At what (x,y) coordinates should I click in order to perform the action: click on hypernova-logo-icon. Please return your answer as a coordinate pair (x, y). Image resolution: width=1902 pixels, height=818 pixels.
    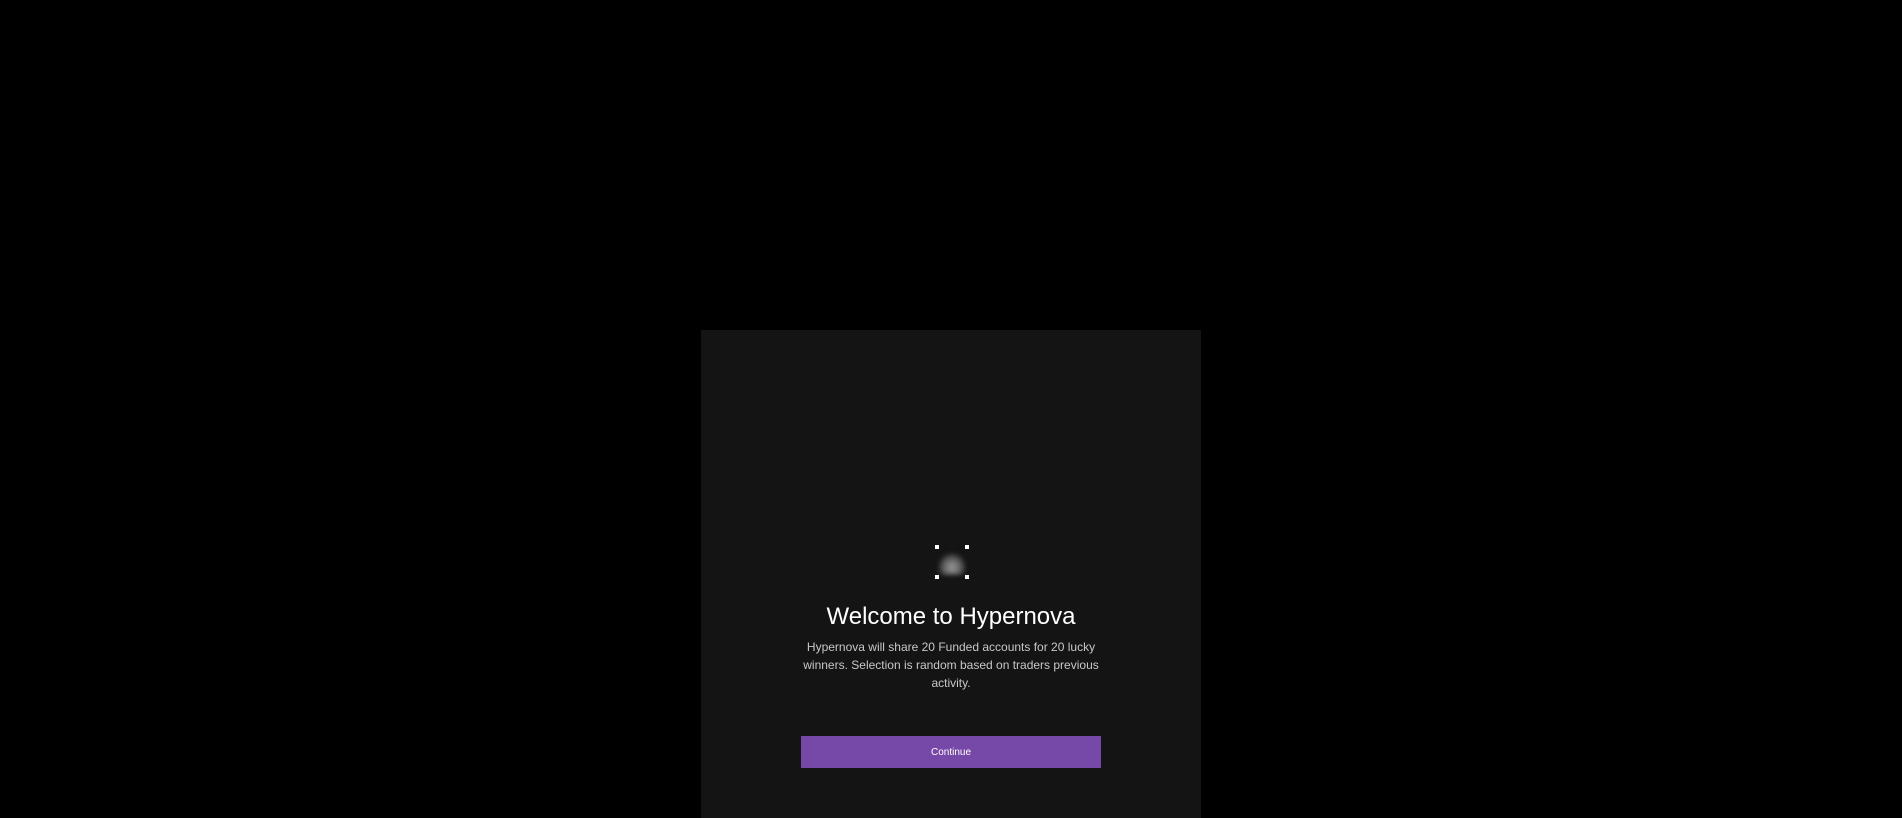
    Looking at the image, I should click on (952, 562).